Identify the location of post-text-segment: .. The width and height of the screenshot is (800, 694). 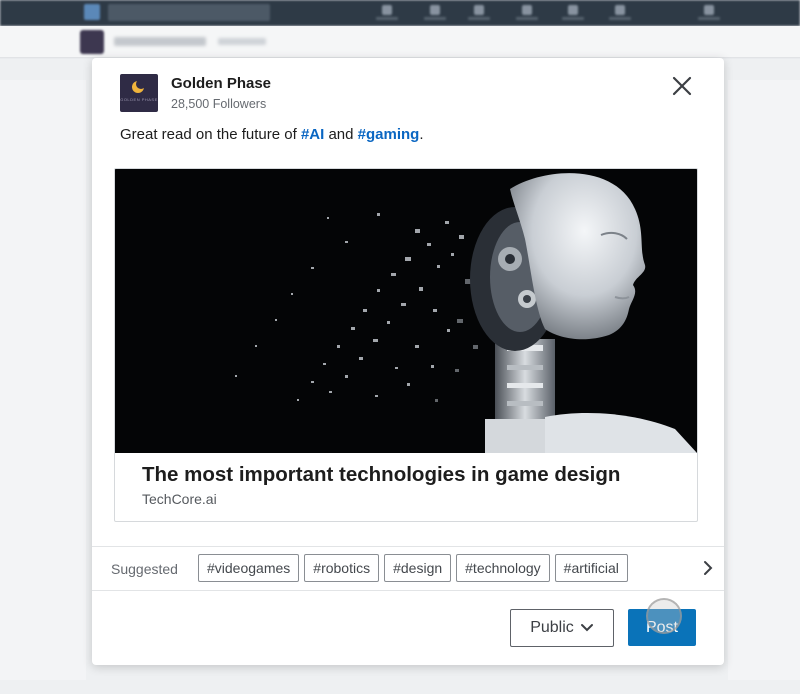
(421, 134).